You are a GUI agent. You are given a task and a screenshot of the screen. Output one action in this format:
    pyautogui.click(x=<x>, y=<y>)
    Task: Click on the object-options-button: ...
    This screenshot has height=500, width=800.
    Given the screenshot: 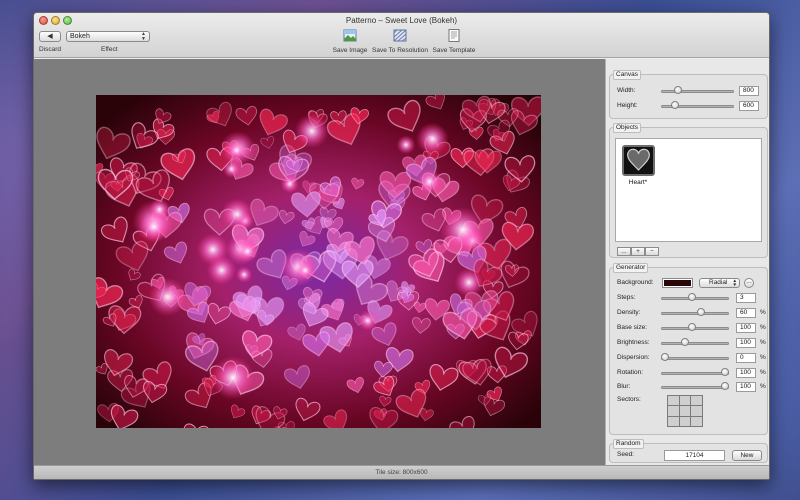 What is the action you would take?
    pyautogui.click(x=624, y=251)
    